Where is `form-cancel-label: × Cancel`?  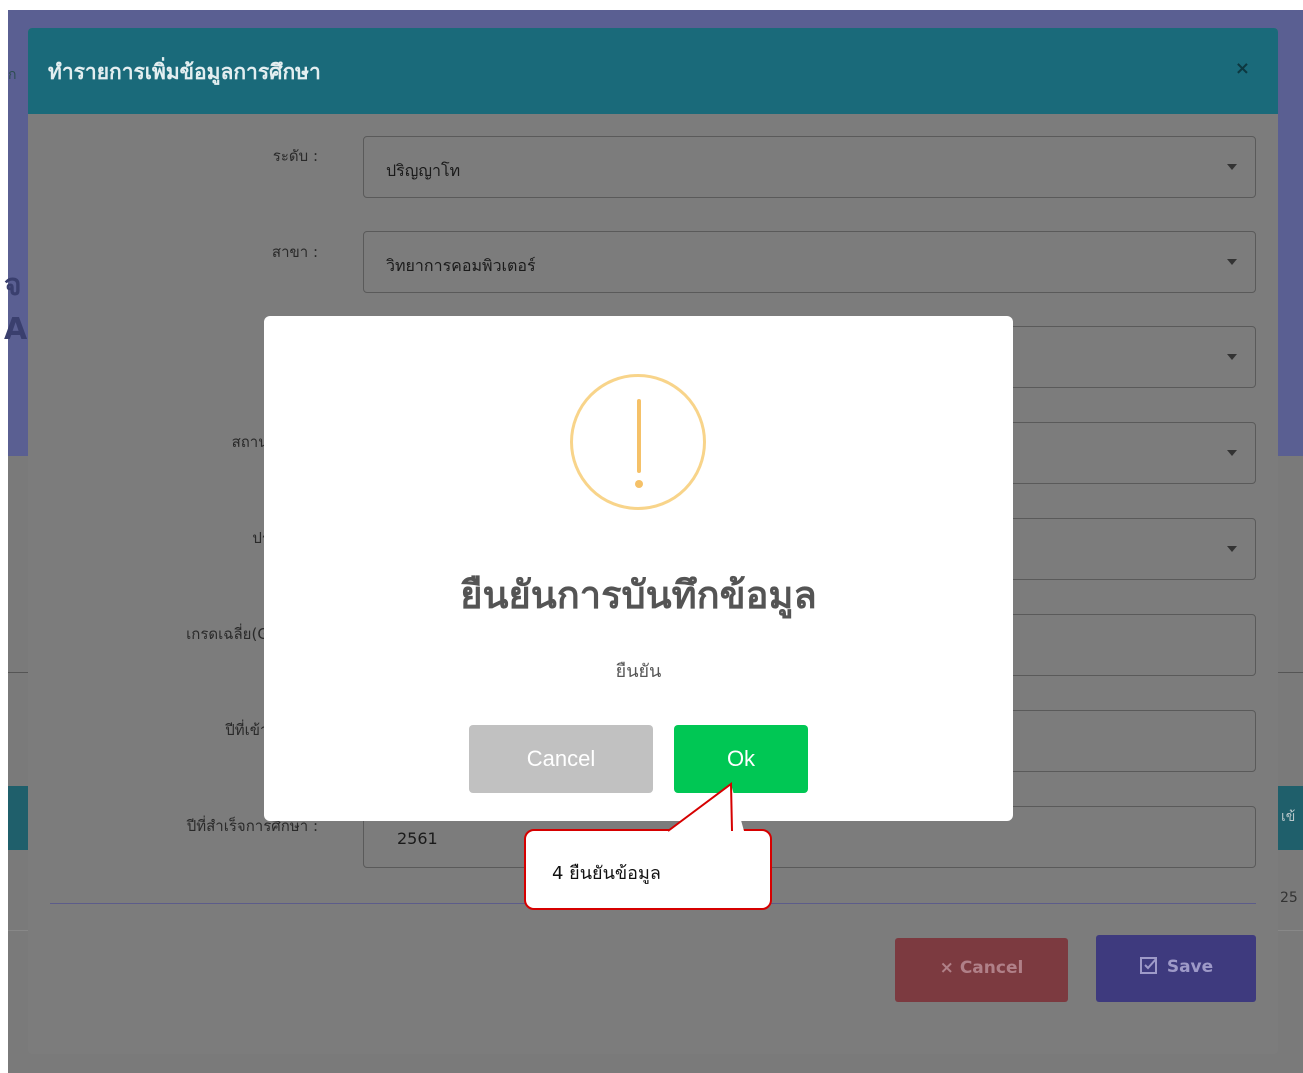 form-cancel-label: × Cancel is located at coordinates (981, 968).